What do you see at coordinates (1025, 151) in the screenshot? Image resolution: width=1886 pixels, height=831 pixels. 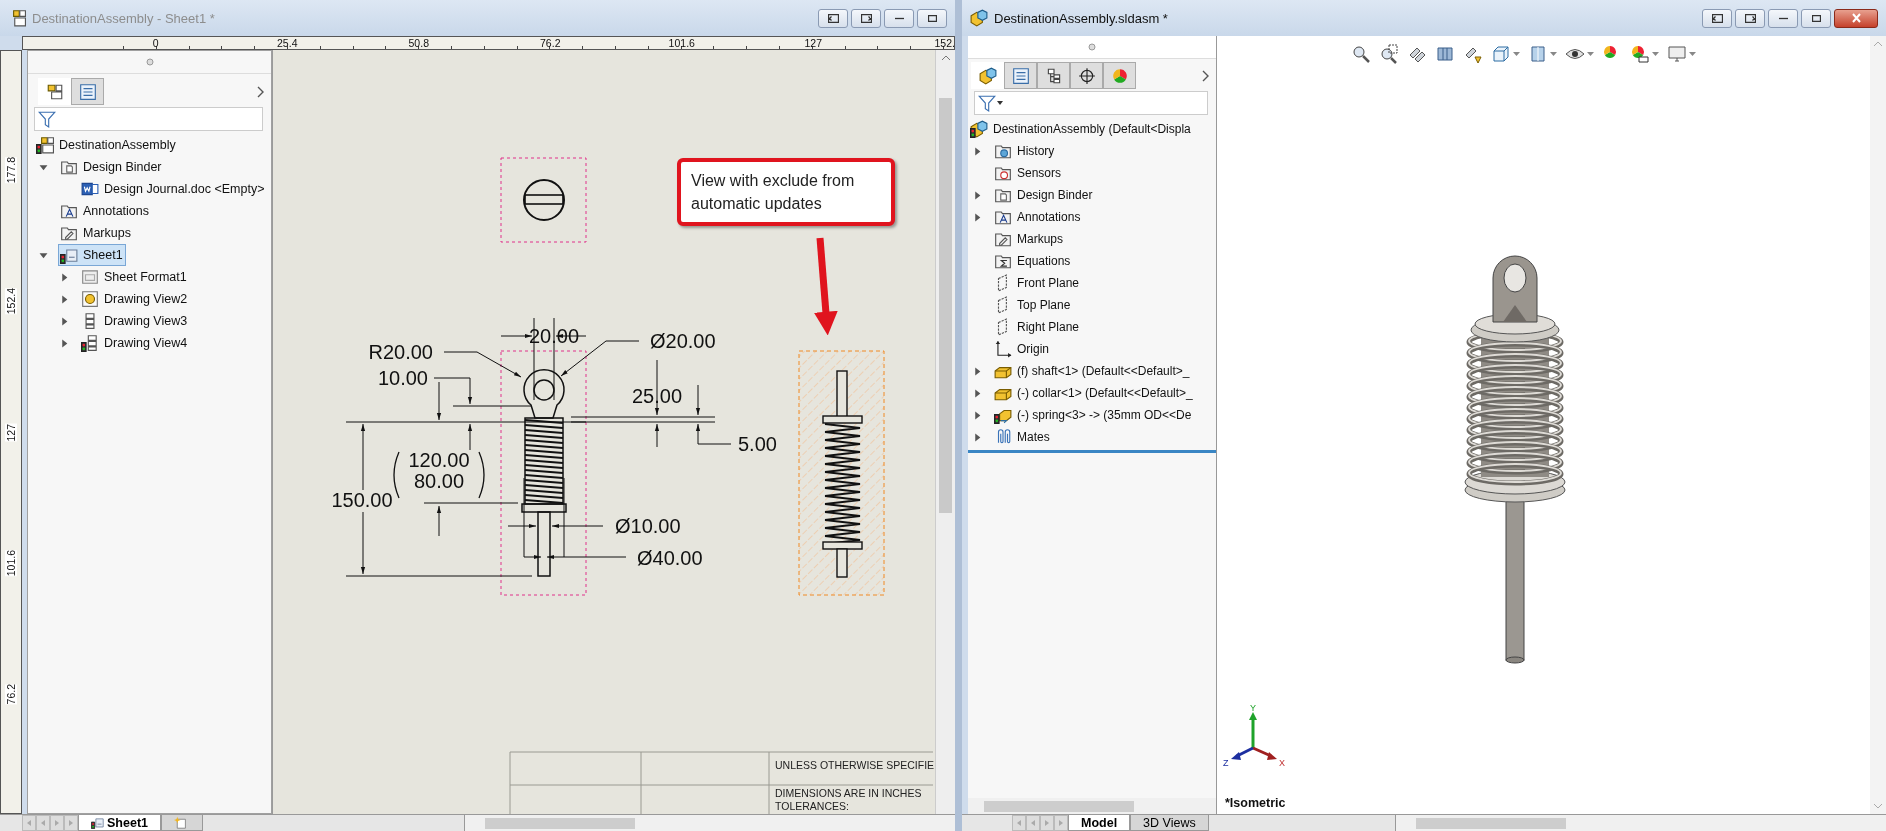 I see `tree-item: History` at bounding box center [1025, 151].